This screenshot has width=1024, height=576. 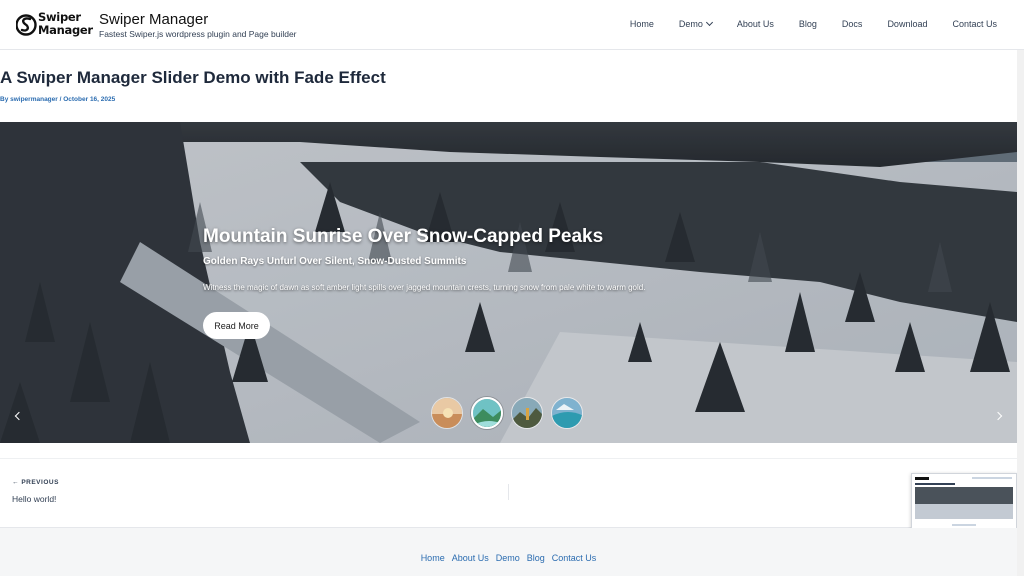 I want to click on nav-label: Download, so click(x=907, y=24).